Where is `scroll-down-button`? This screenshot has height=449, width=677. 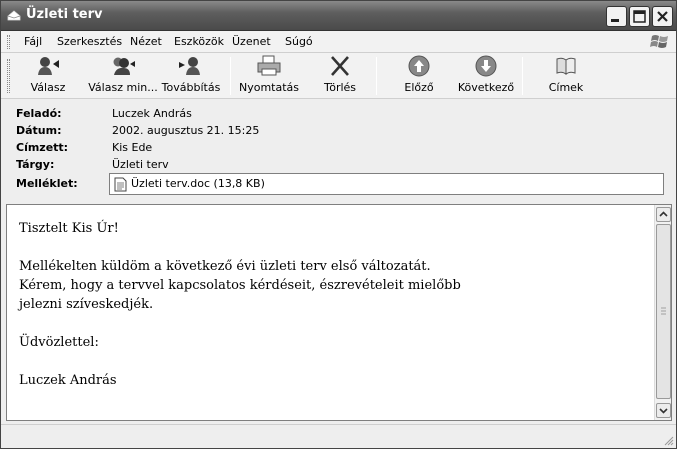
scroll-down-button is located at coordinates (663, 410).